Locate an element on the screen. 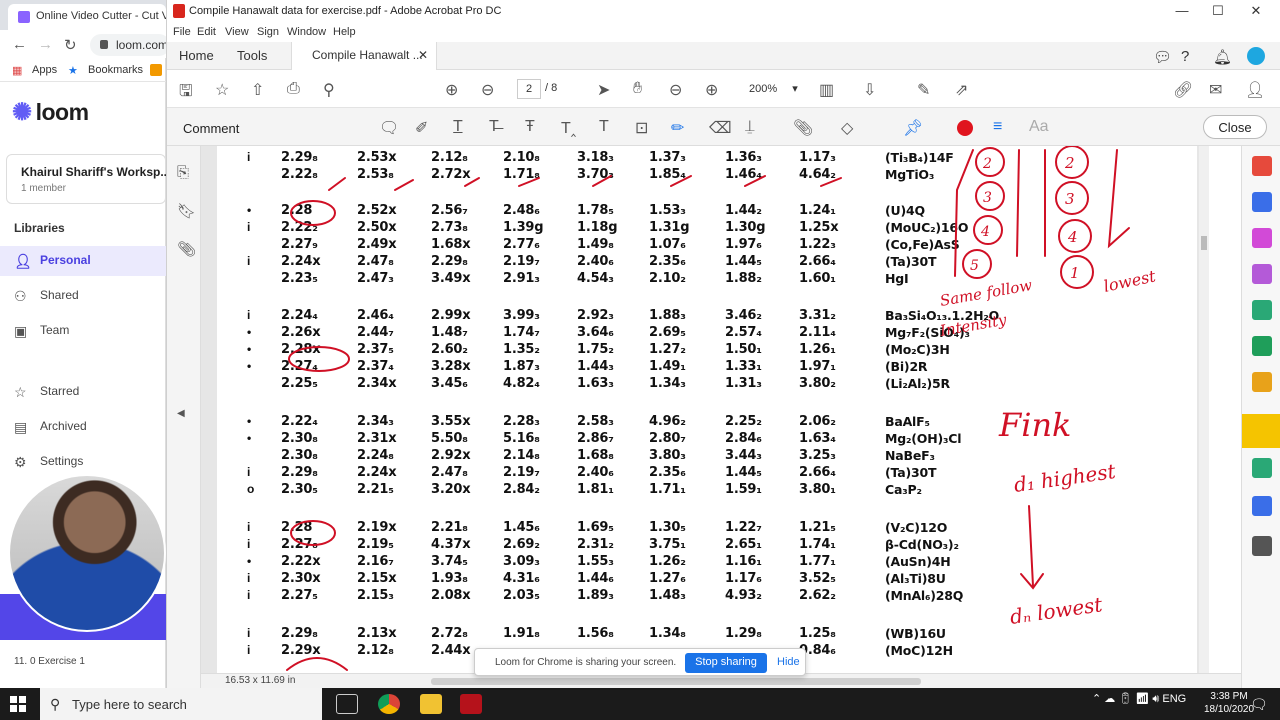 Image resolution: width=1280 pixels, height=720 pixels. highlight-icon: ✐ is located at coordinates (421, 128).